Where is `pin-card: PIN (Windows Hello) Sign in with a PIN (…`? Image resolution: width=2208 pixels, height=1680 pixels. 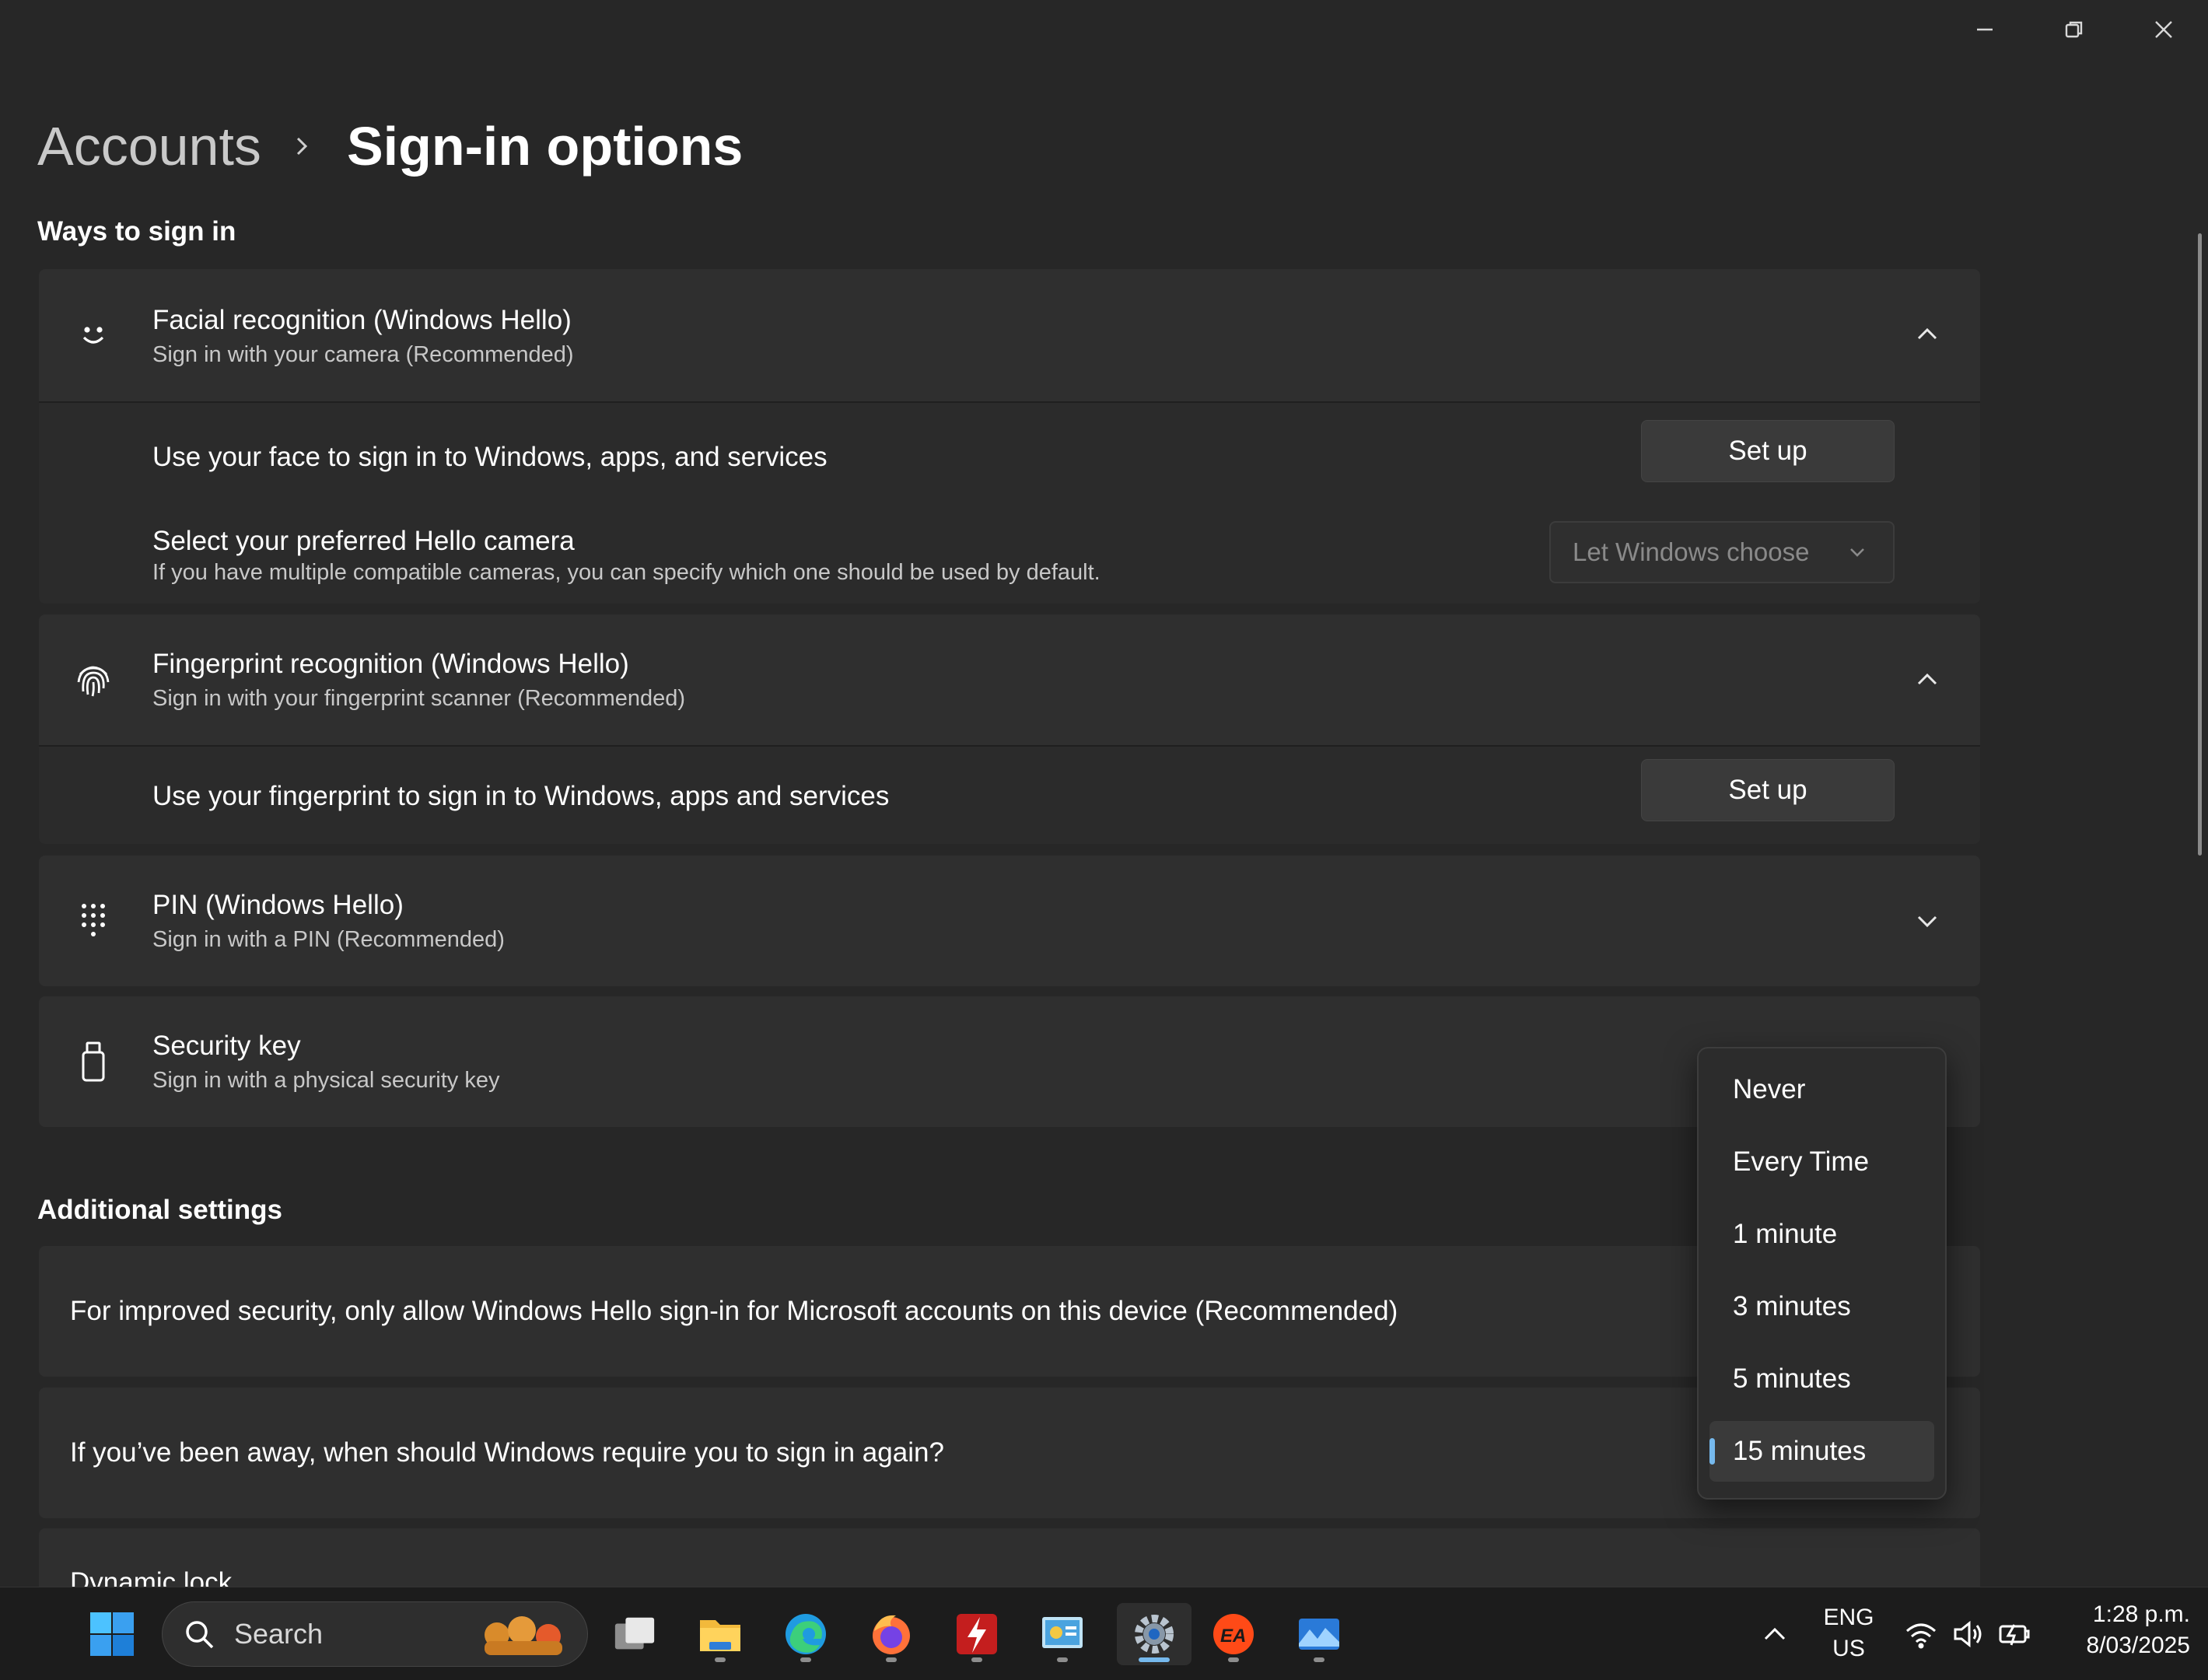
pin-card: PIN (Windows Hello) Sign in with a PIN (… is located at coordinates (1009, 921).